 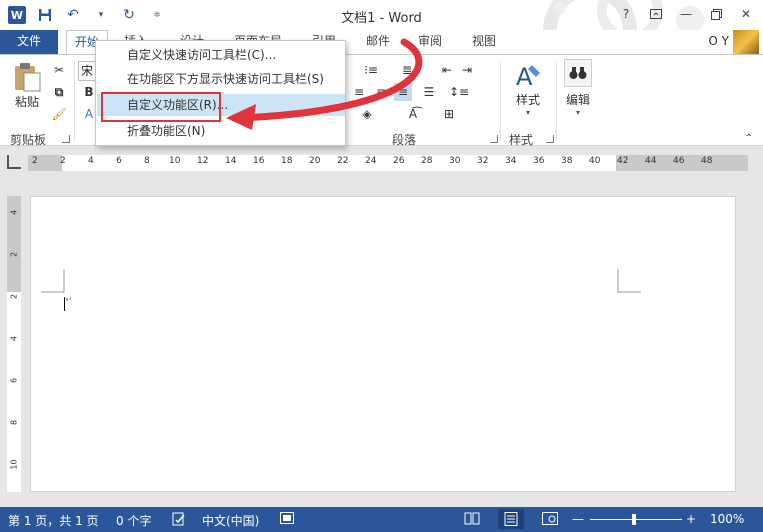 What do you see at coordinates (371, 70) in the screenshot?
I see `numbering-icon: ⁝≡` at bounding box center [371, 70].